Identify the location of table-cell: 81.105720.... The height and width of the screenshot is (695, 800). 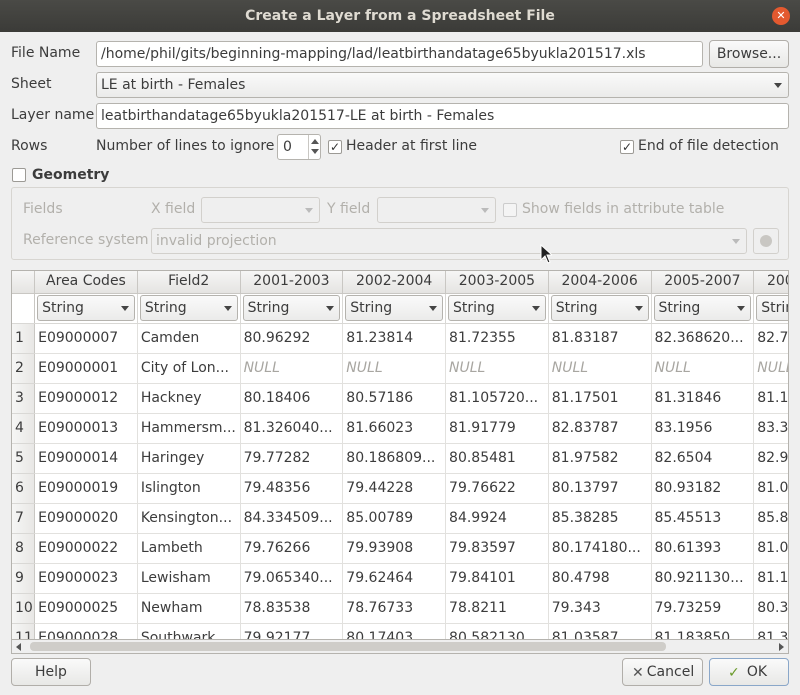
(497, 398).